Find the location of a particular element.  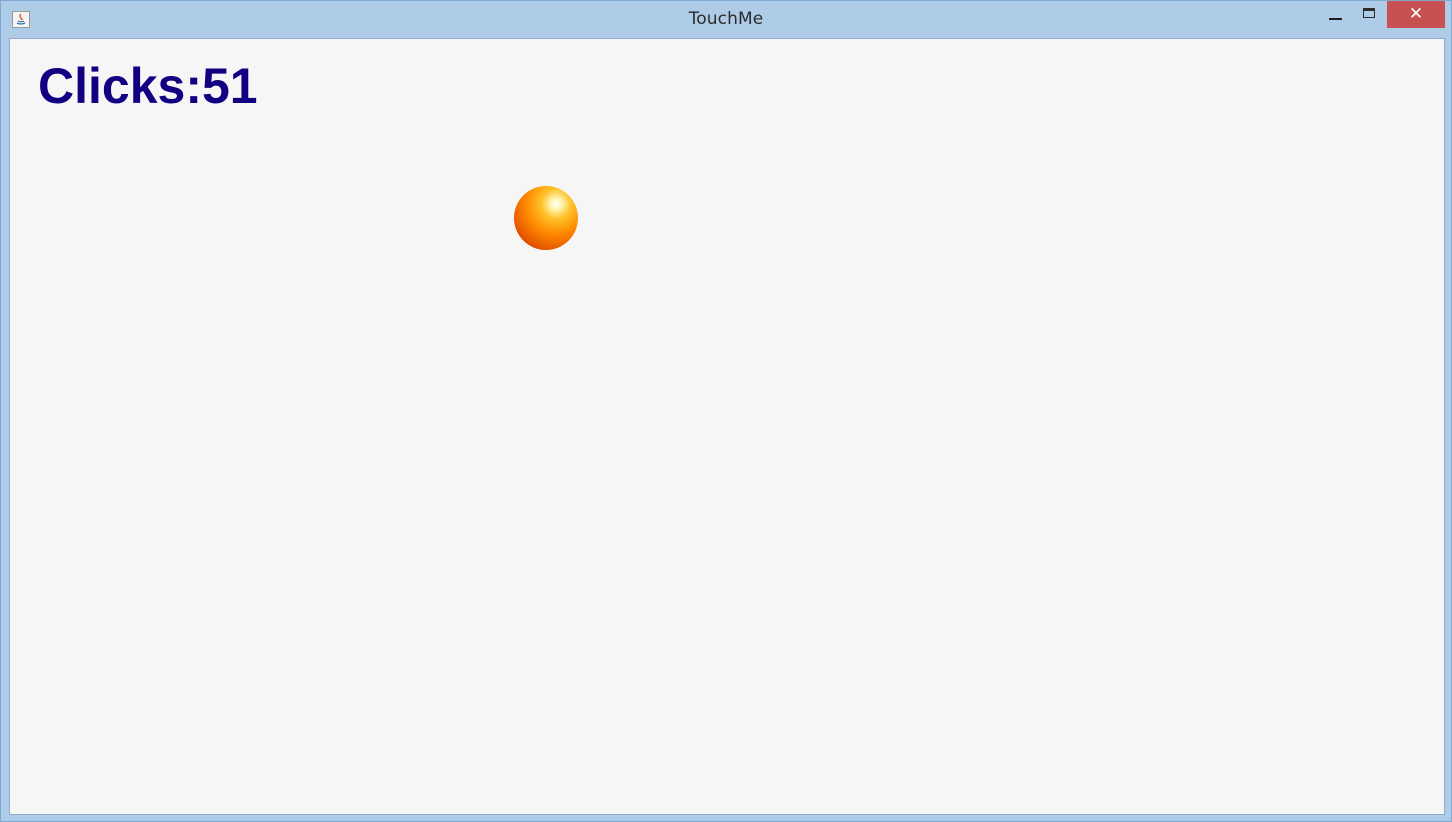

title-bar: TouchMe ✕ is located at coordinates (726, 19).